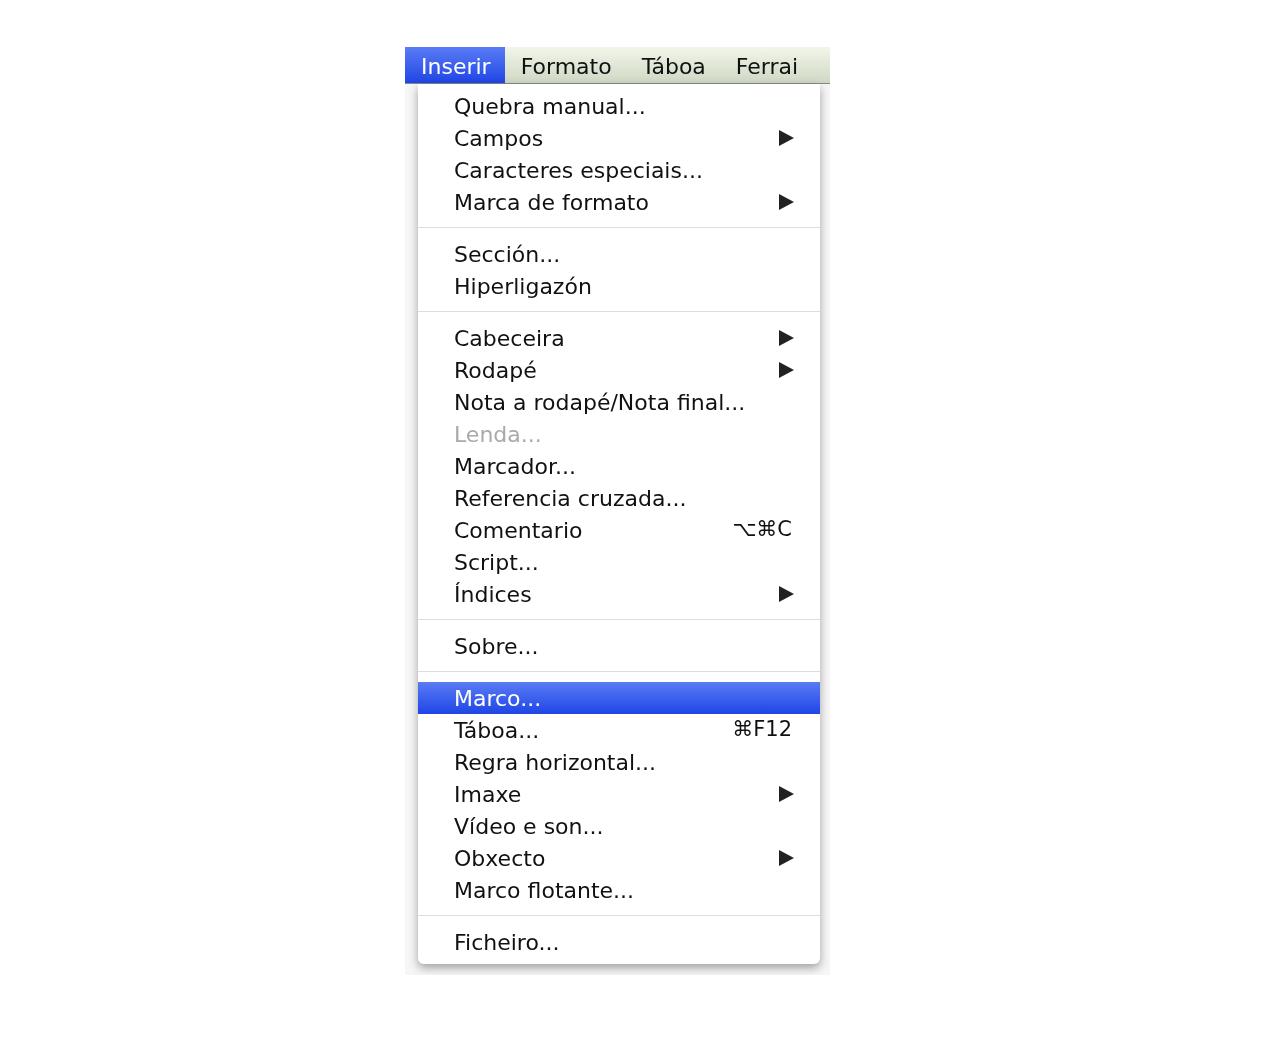  What do you see at coordinates (619, 730) in the screenshot?
I see `menu-item: Táboa... ⌘F12` at bounding box center [619, 730].